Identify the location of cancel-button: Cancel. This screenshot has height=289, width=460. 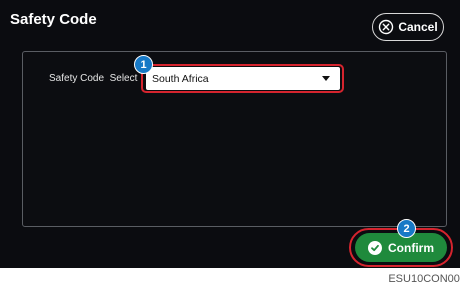
(408, 27).